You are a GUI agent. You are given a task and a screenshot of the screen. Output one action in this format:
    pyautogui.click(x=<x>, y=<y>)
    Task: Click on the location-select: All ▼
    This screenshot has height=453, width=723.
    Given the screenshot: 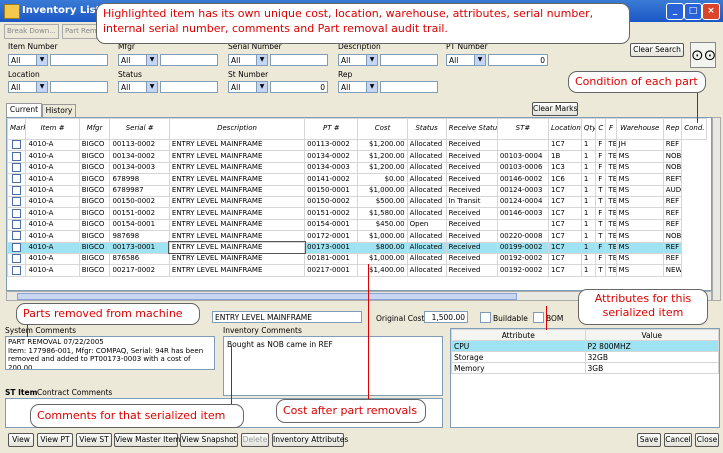 What is the action you would take?
    pyautogui.click(x=28, y=87)
    